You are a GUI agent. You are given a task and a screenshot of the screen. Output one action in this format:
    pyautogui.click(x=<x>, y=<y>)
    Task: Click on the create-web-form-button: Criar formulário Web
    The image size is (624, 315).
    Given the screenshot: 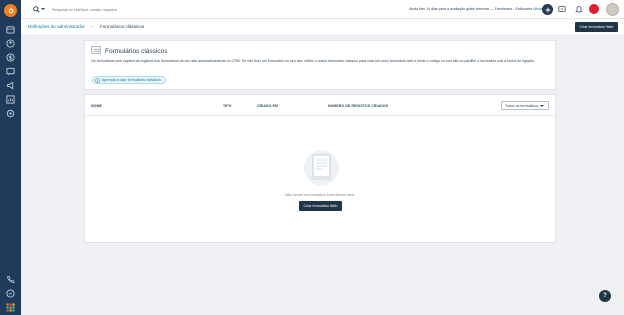 What is the action you would take?
    pyautogui.click(x=320, y=206)
    